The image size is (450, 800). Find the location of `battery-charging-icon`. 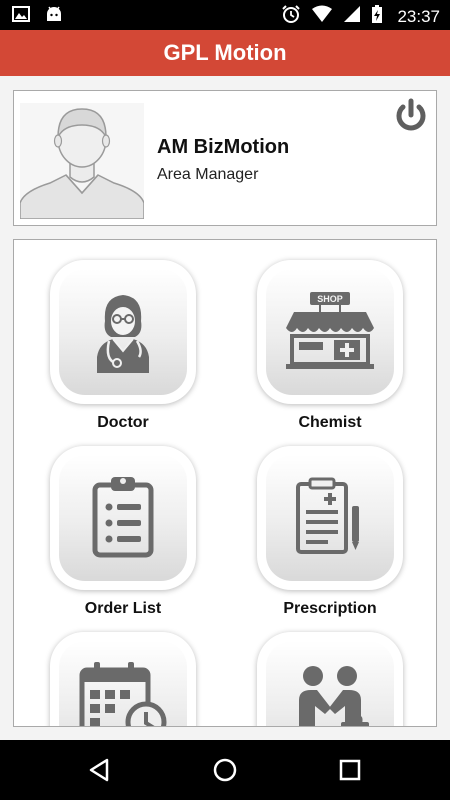

battery-charging-icon is located at coordinates (377, 16).